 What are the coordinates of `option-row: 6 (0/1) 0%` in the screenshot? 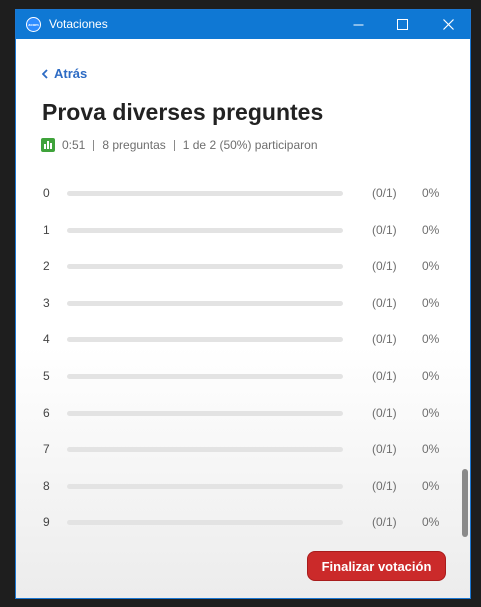 It's located at (243, 413).